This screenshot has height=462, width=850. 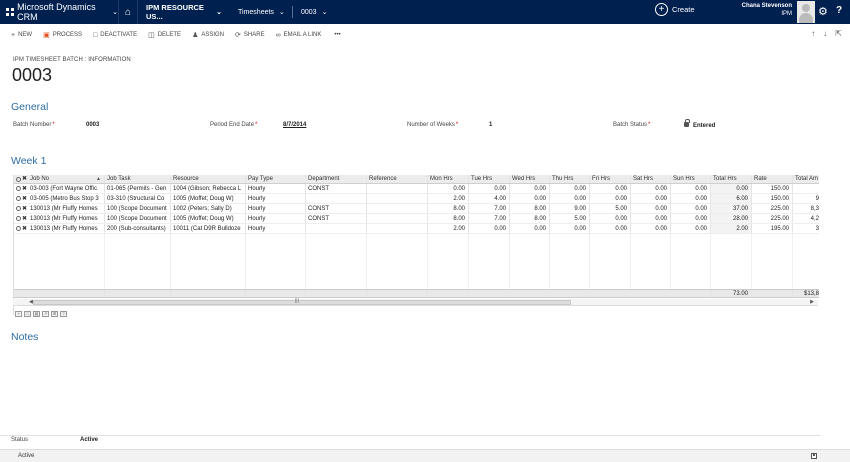 What do you see at coordinates (62, 35) in the screenshot?
I see `process-button: ▣ PROCESS` at bounding box center [62, 35].